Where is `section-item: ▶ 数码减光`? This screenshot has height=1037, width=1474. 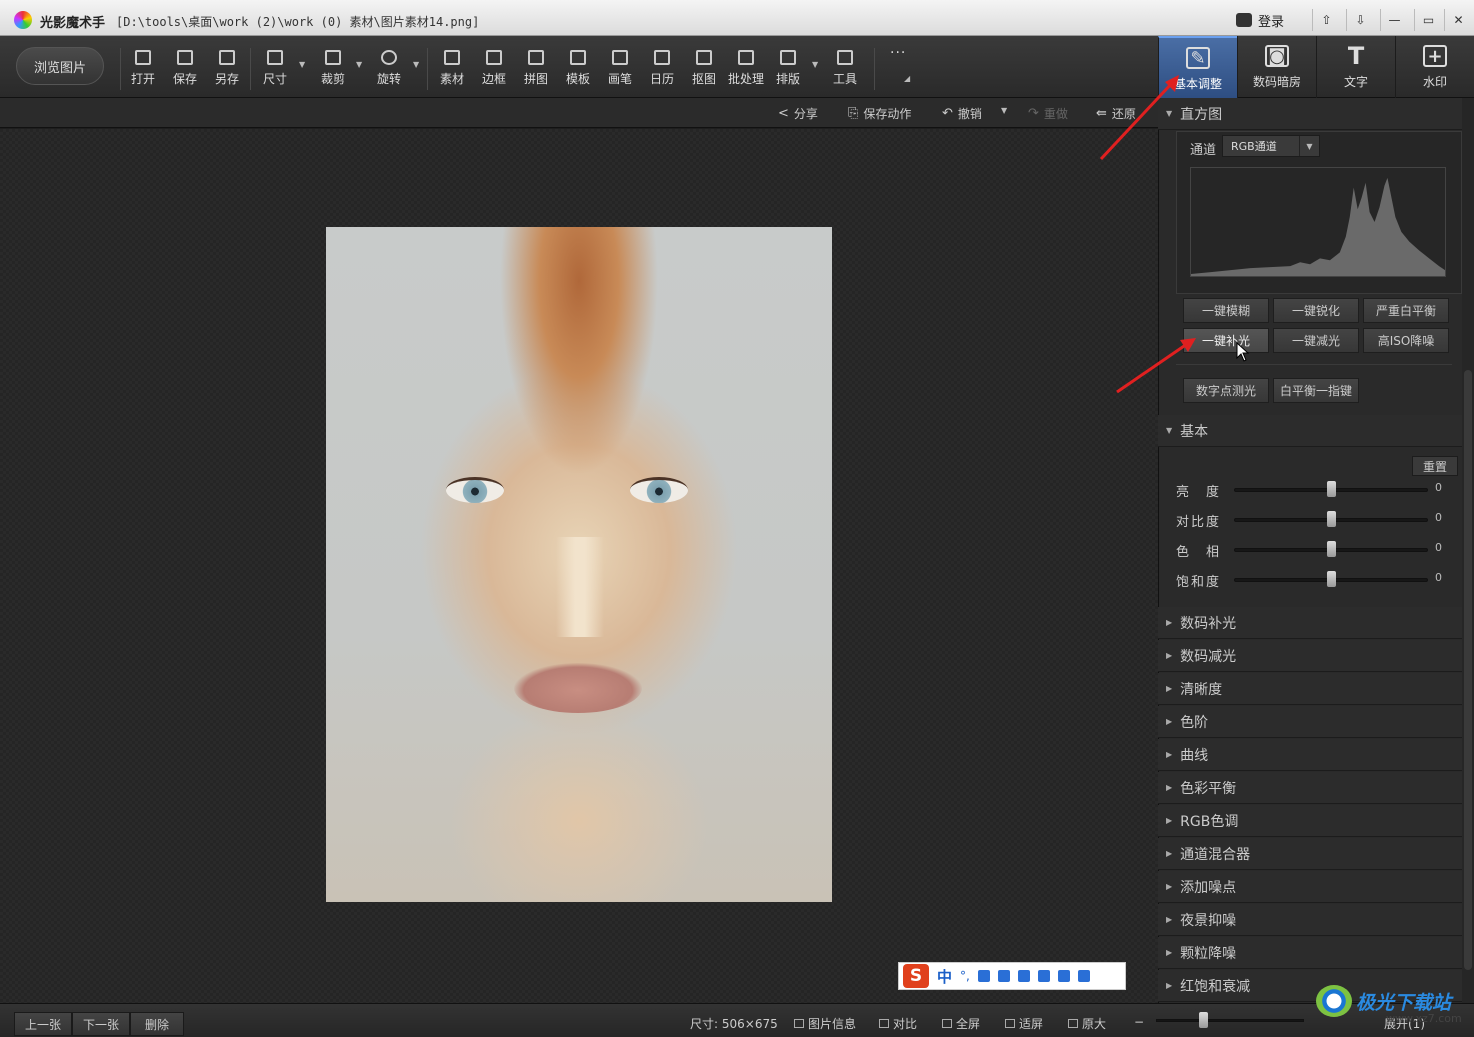 section-item: ▶ 数码减光 is located at coordinates (1310, 656).